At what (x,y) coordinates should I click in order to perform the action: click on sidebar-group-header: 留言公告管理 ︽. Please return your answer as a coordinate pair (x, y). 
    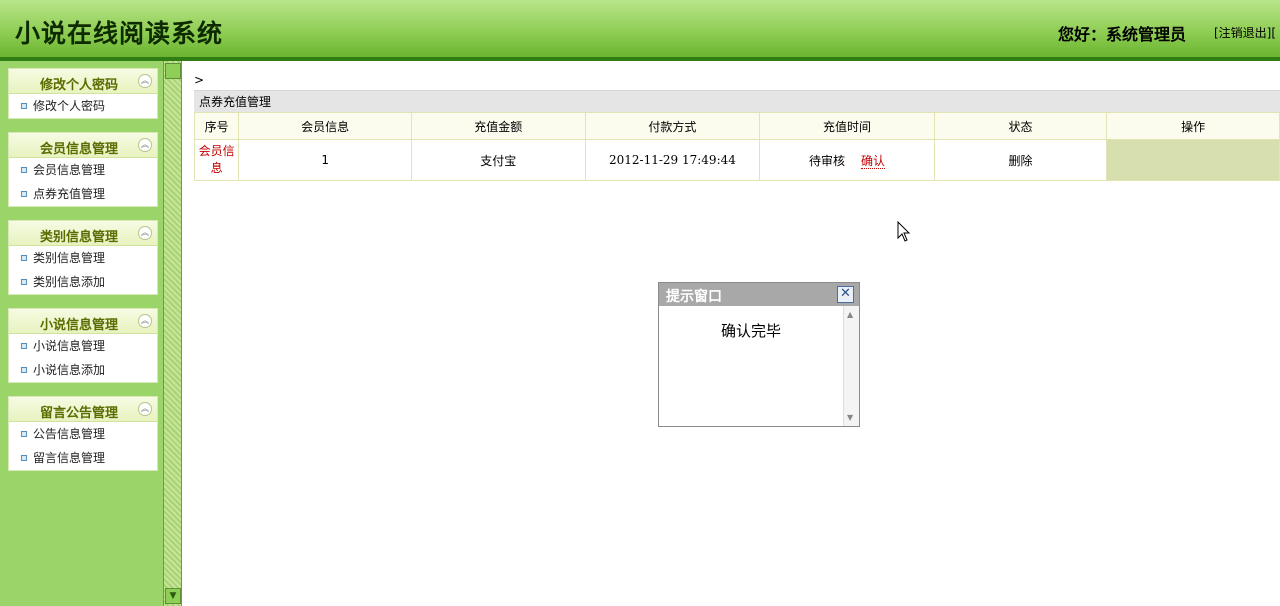
    Looking at the image, I should click on (83, 409).